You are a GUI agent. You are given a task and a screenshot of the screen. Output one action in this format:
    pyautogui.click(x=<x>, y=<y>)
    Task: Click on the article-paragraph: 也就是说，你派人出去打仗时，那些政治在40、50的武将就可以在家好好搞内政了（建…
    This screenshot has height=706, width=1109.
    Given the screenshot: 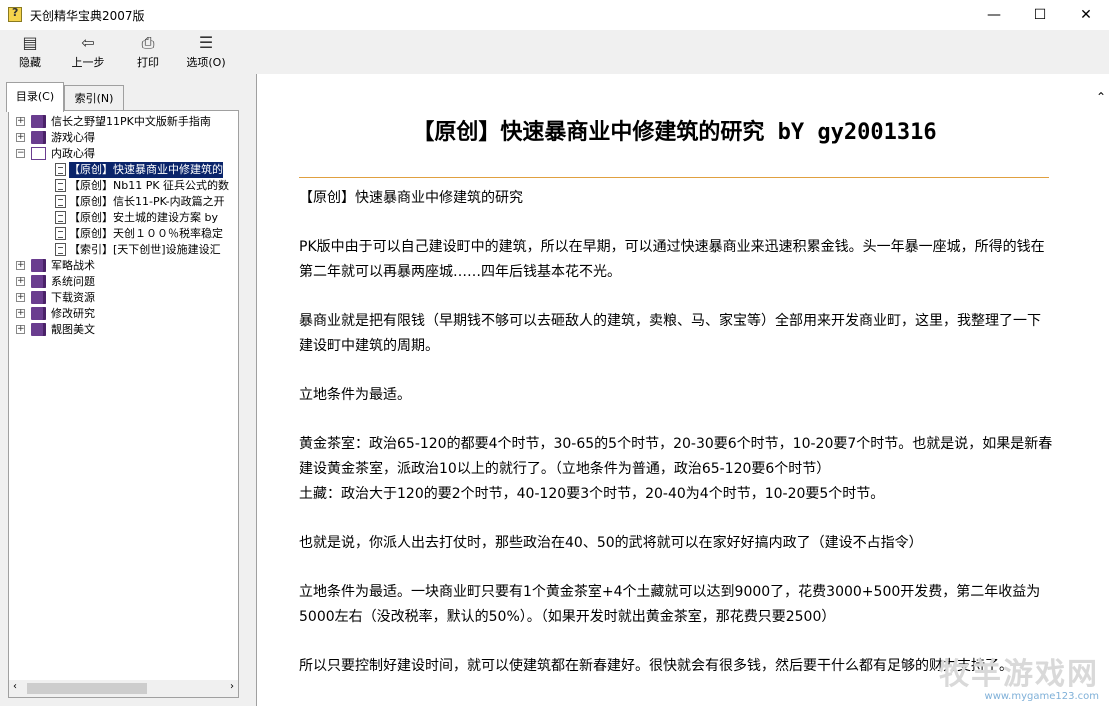 What is the action you would take?
    pyautogui.click(x=611, y=543)
    